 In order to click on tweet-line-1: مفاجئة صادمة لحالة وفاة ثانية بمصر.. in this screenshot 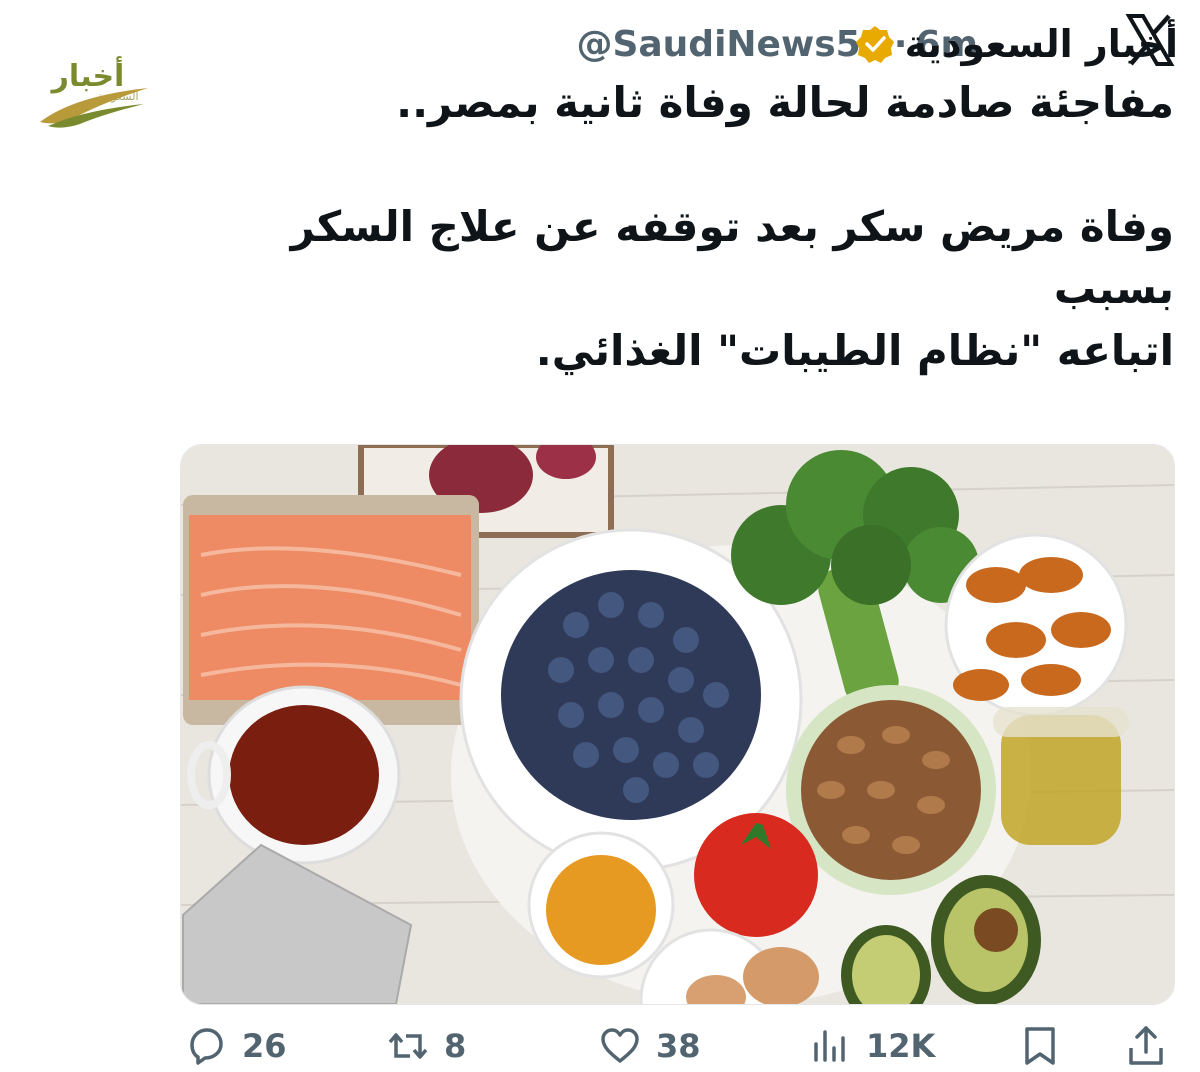, I will do `click(785, 102)`.